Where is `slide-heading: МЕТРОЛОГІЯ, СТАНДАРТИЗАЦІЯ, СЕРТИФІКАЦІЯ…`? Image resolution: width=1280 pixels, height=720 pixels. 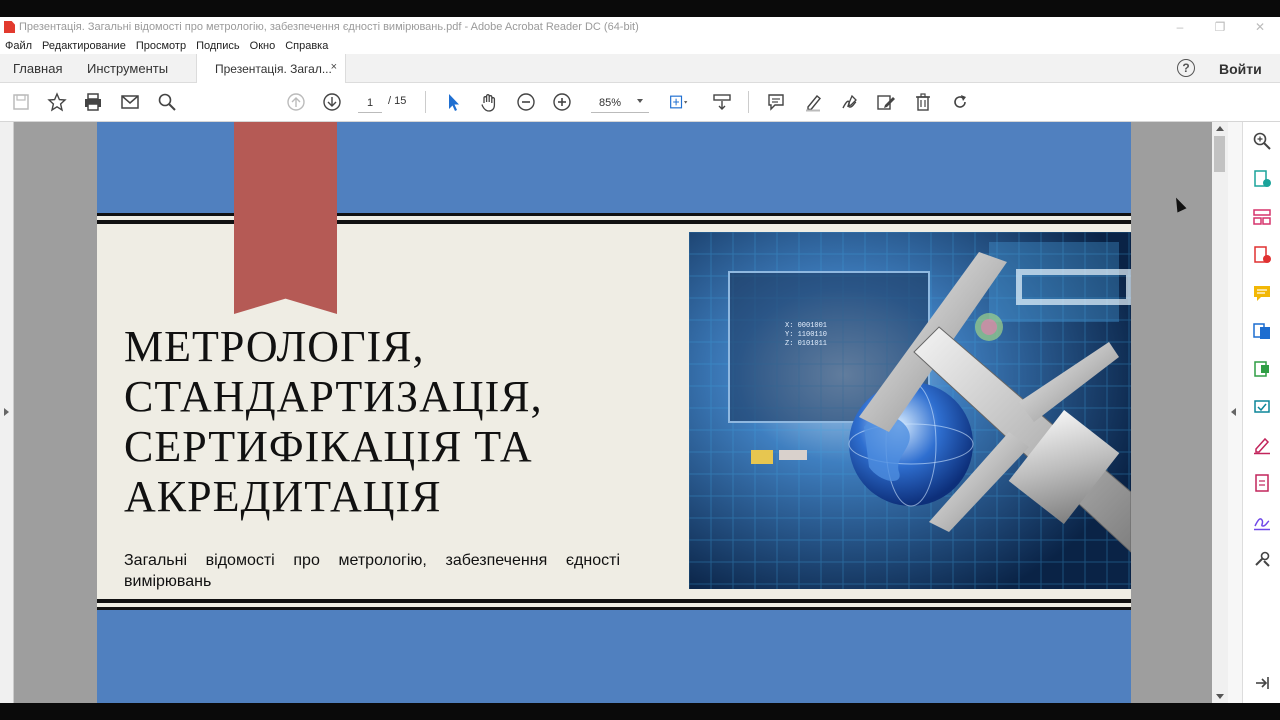
slide-heading: МЕТРОЛОГІЯ, СТАНДАРТИЗАЦІЯ, СЕРТИФІКАЦІЯ… is located at coordinates (384, 422).